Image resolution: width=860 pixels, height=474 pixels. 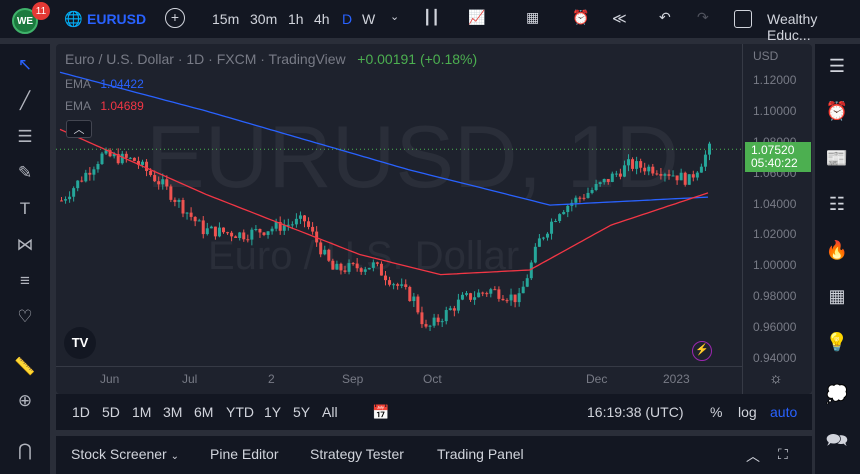 What do you see at coordinates (837, 394) in the screenshot?
I see `chat-icon: 💭` at bounding box center [837, 394].